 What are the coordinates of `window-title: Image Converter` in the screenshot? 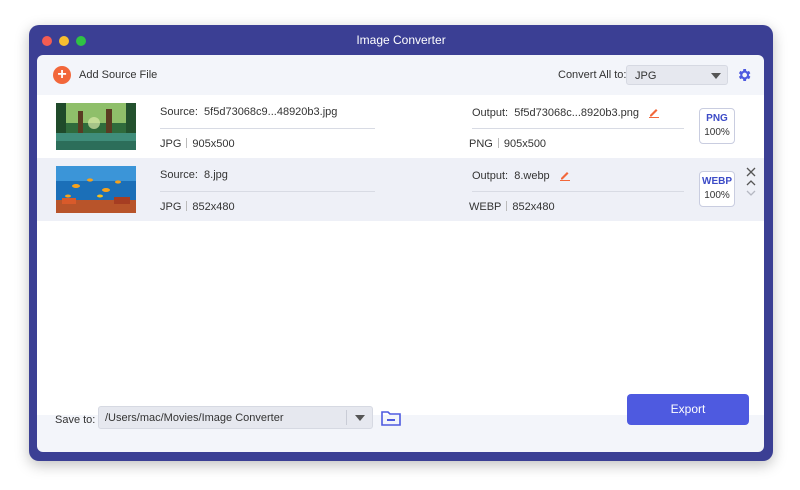 It's located at (401, 40).